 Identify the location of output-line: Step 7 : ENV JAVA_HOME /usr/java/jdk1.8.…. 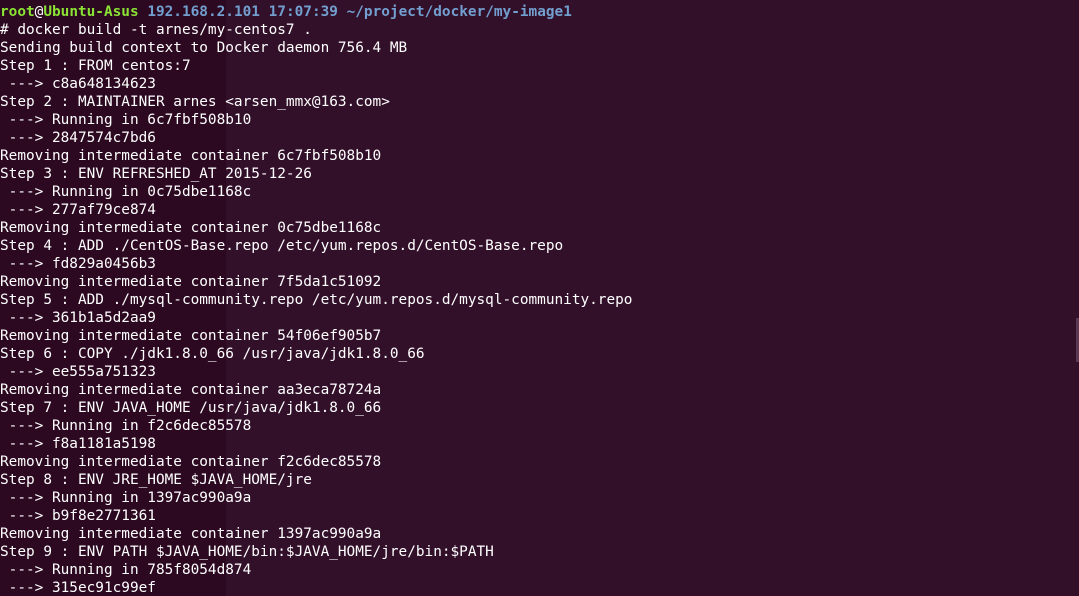
(191, 408).